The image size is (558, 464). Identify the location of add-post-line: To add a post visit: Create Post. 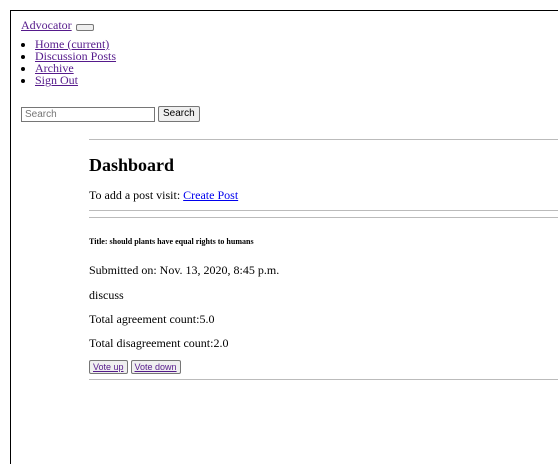
(163, 195).